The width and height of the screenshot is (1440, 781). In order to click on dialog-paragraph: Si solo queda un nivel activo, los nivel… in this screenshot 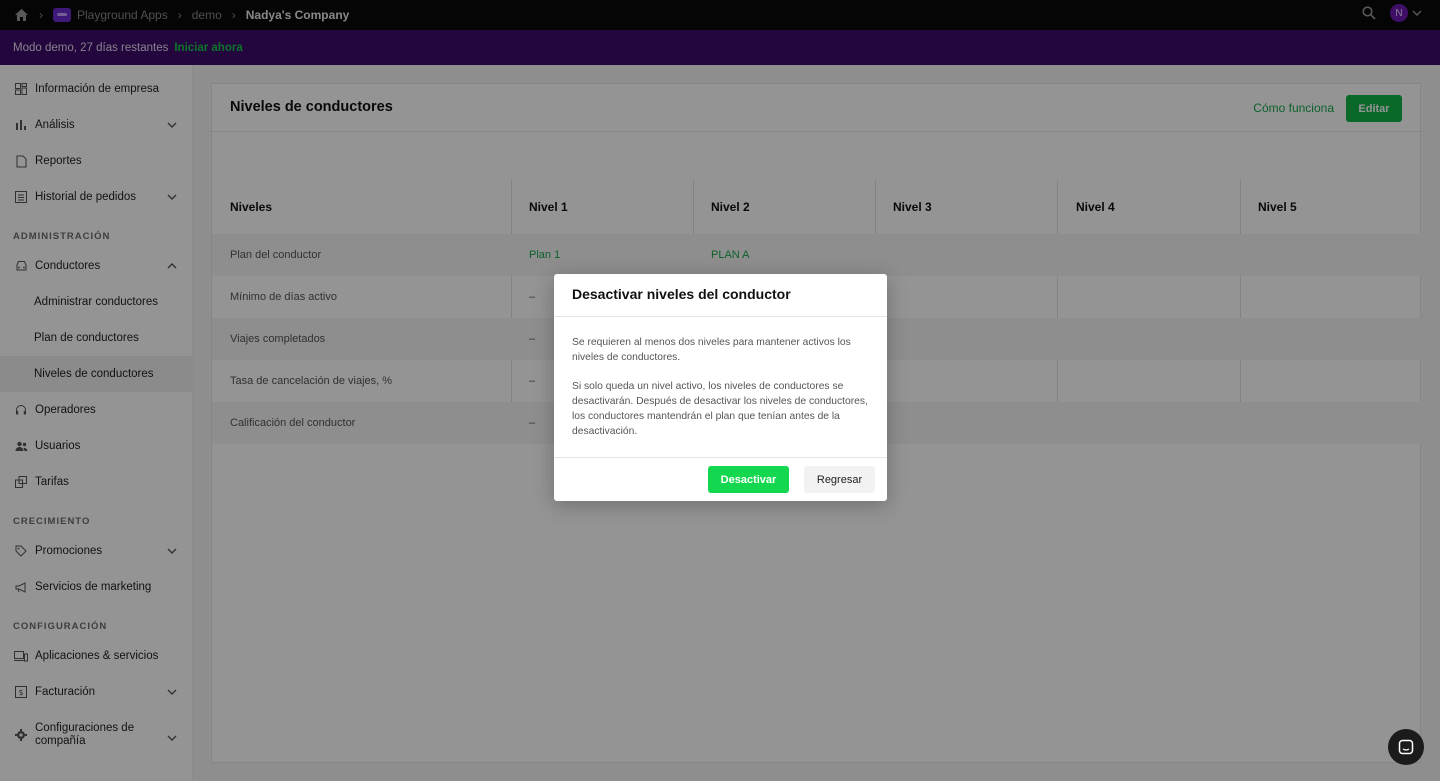, I will do `click(720, 409)`.